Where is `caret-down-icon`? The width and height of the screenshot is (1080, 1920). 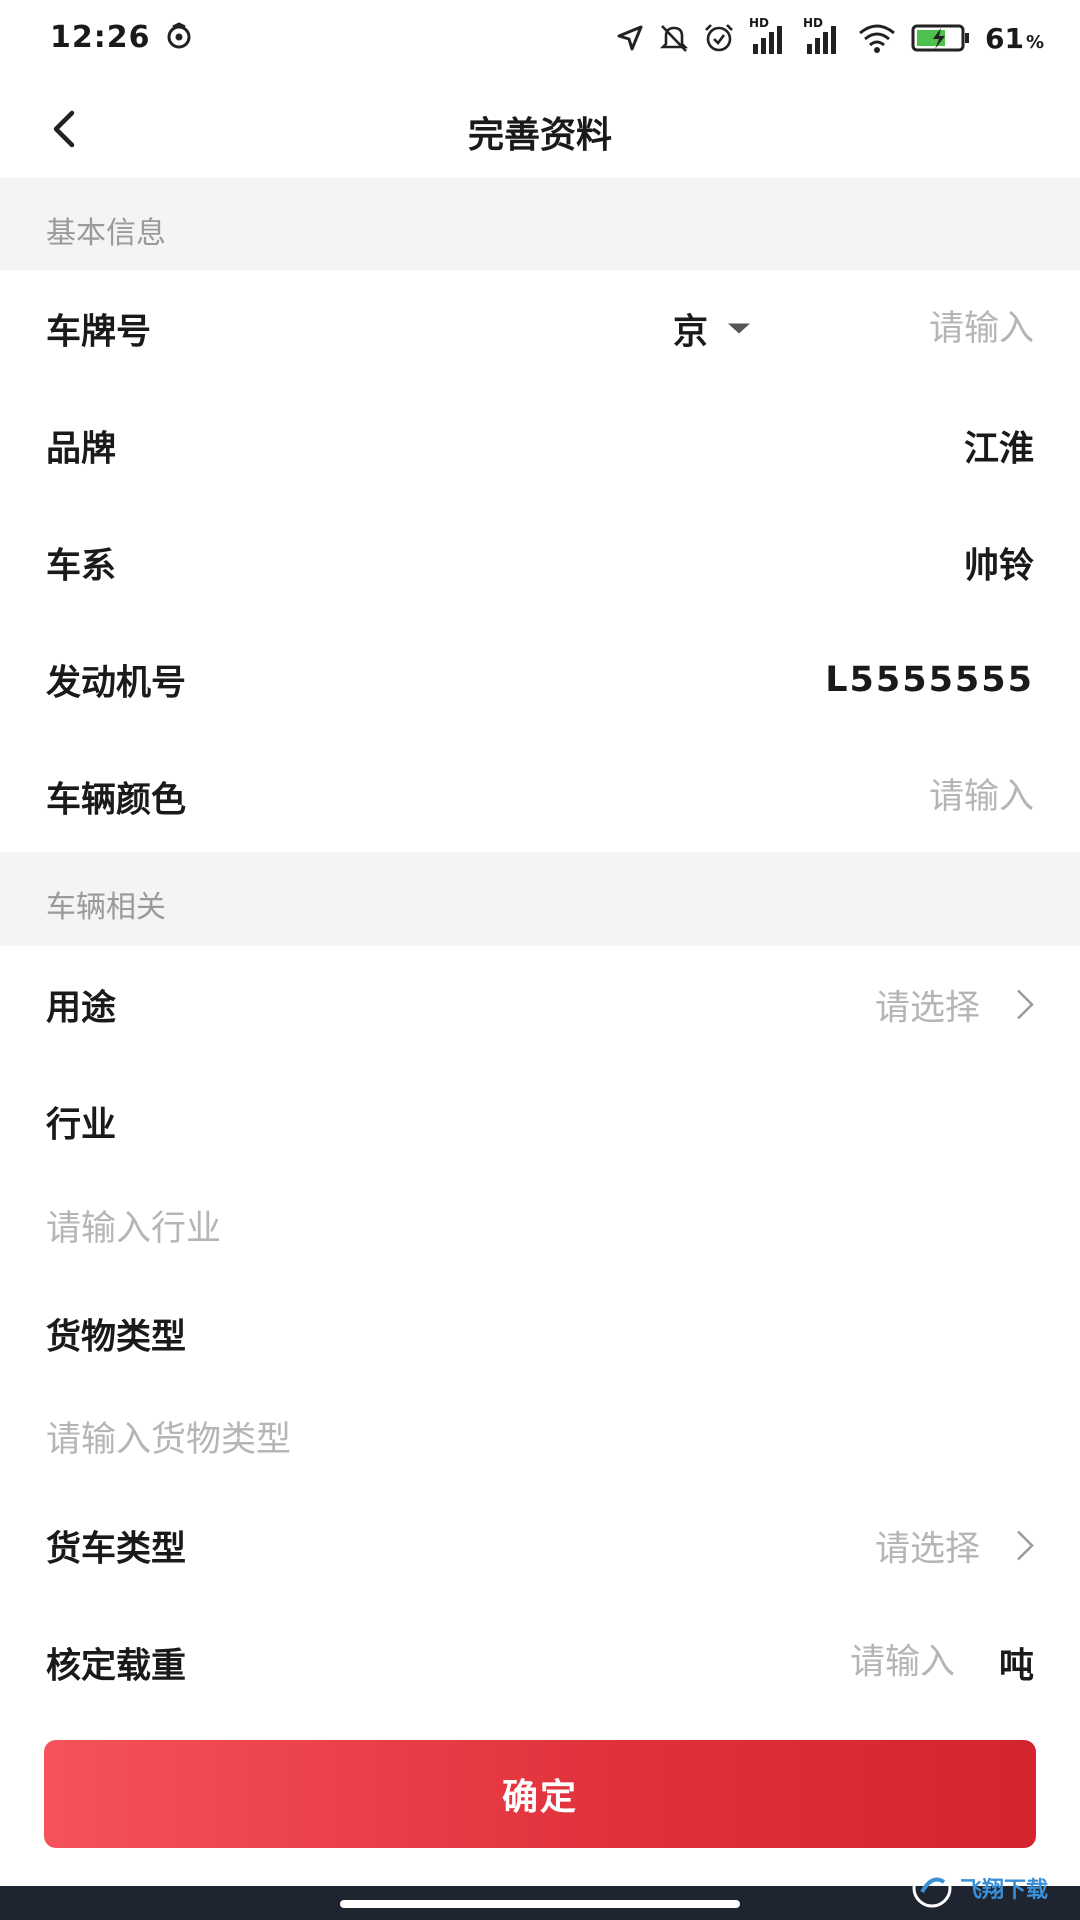
caret-down-icon is located at coordinates (739, 328).